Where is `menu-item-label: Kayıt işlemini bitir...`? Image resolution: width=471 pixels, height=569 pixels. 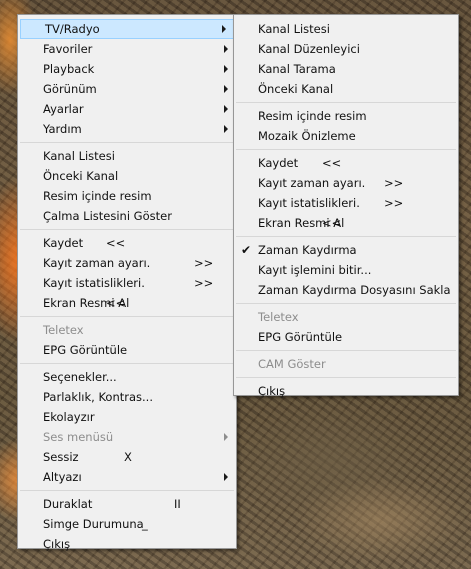
menu-item-label: Kayıt işlemini bitir... is located at coordinates (315, 270).